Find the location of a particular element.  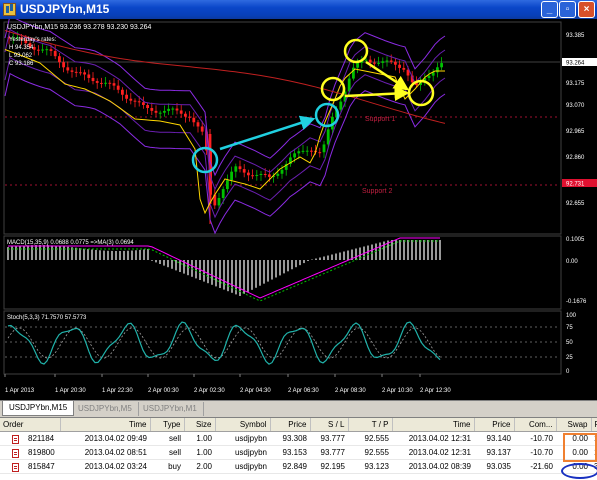

col-tp: T / P is located at coordinates (370, 425).